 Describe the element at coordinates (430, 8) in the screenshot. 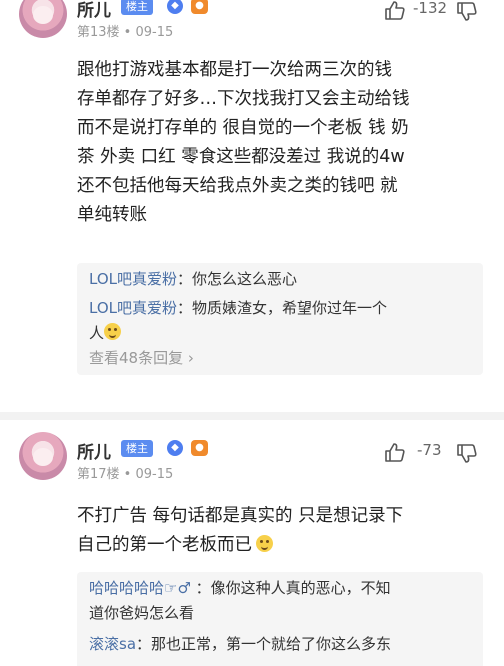

I see `like-count: -132` at that location.